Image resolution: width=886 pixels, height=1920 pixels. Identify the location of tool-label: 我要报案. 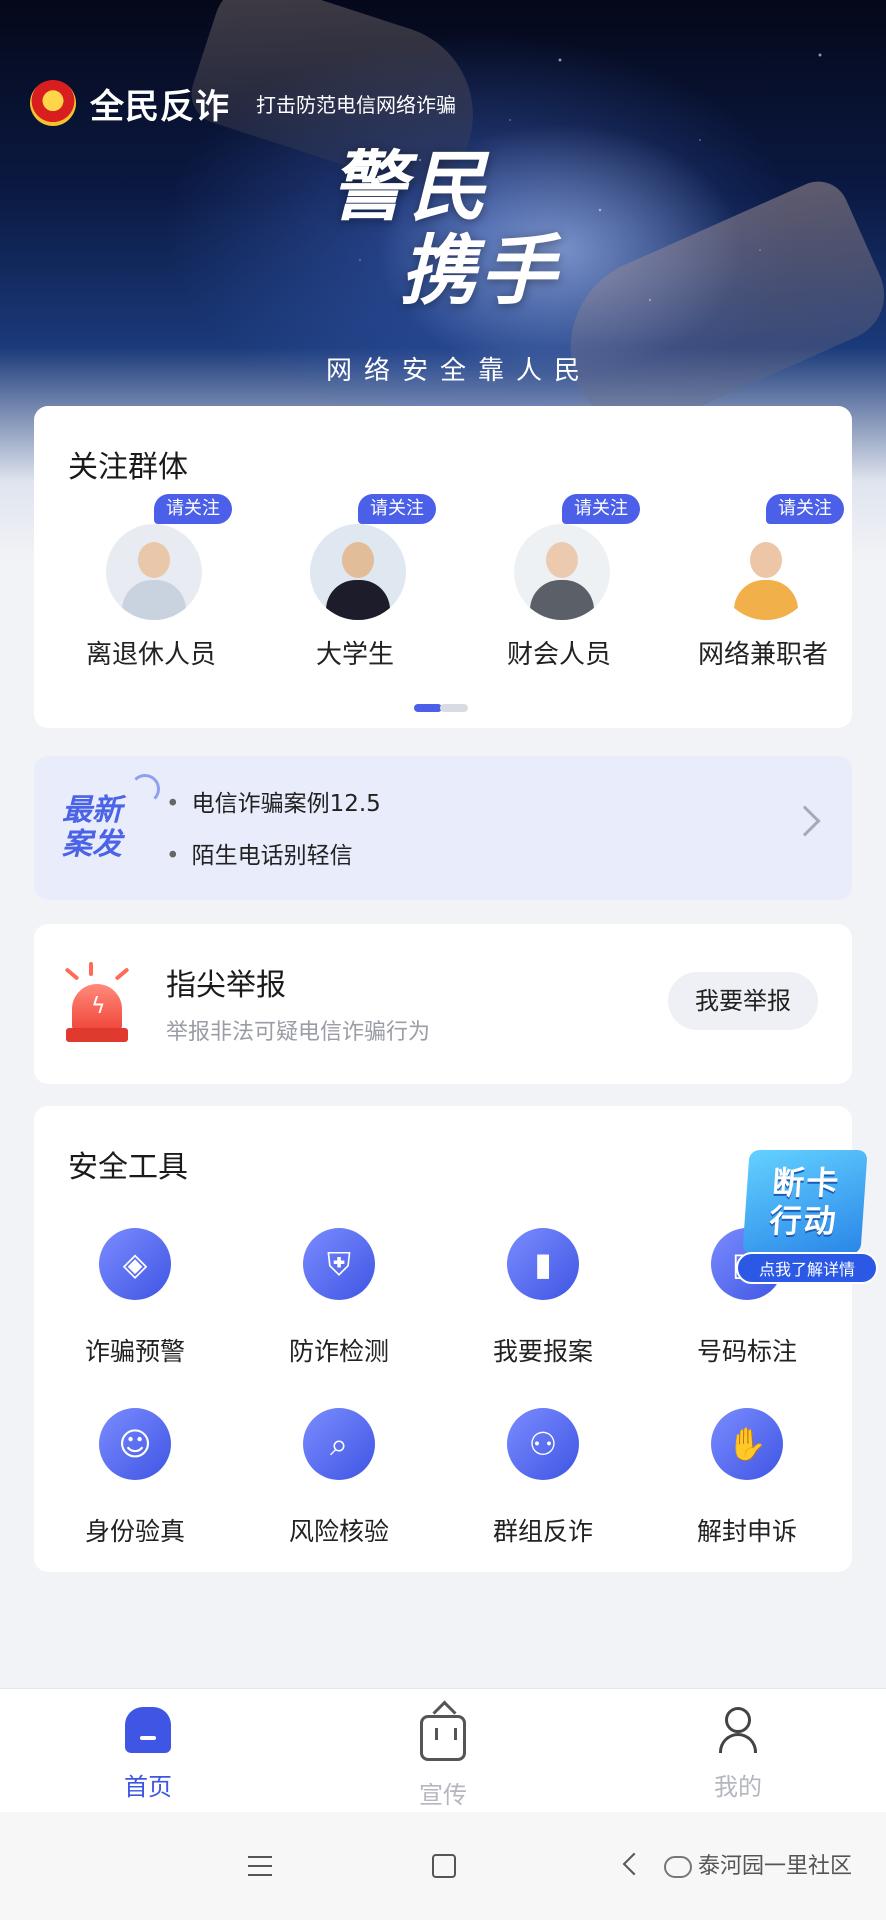
(542, 1351).